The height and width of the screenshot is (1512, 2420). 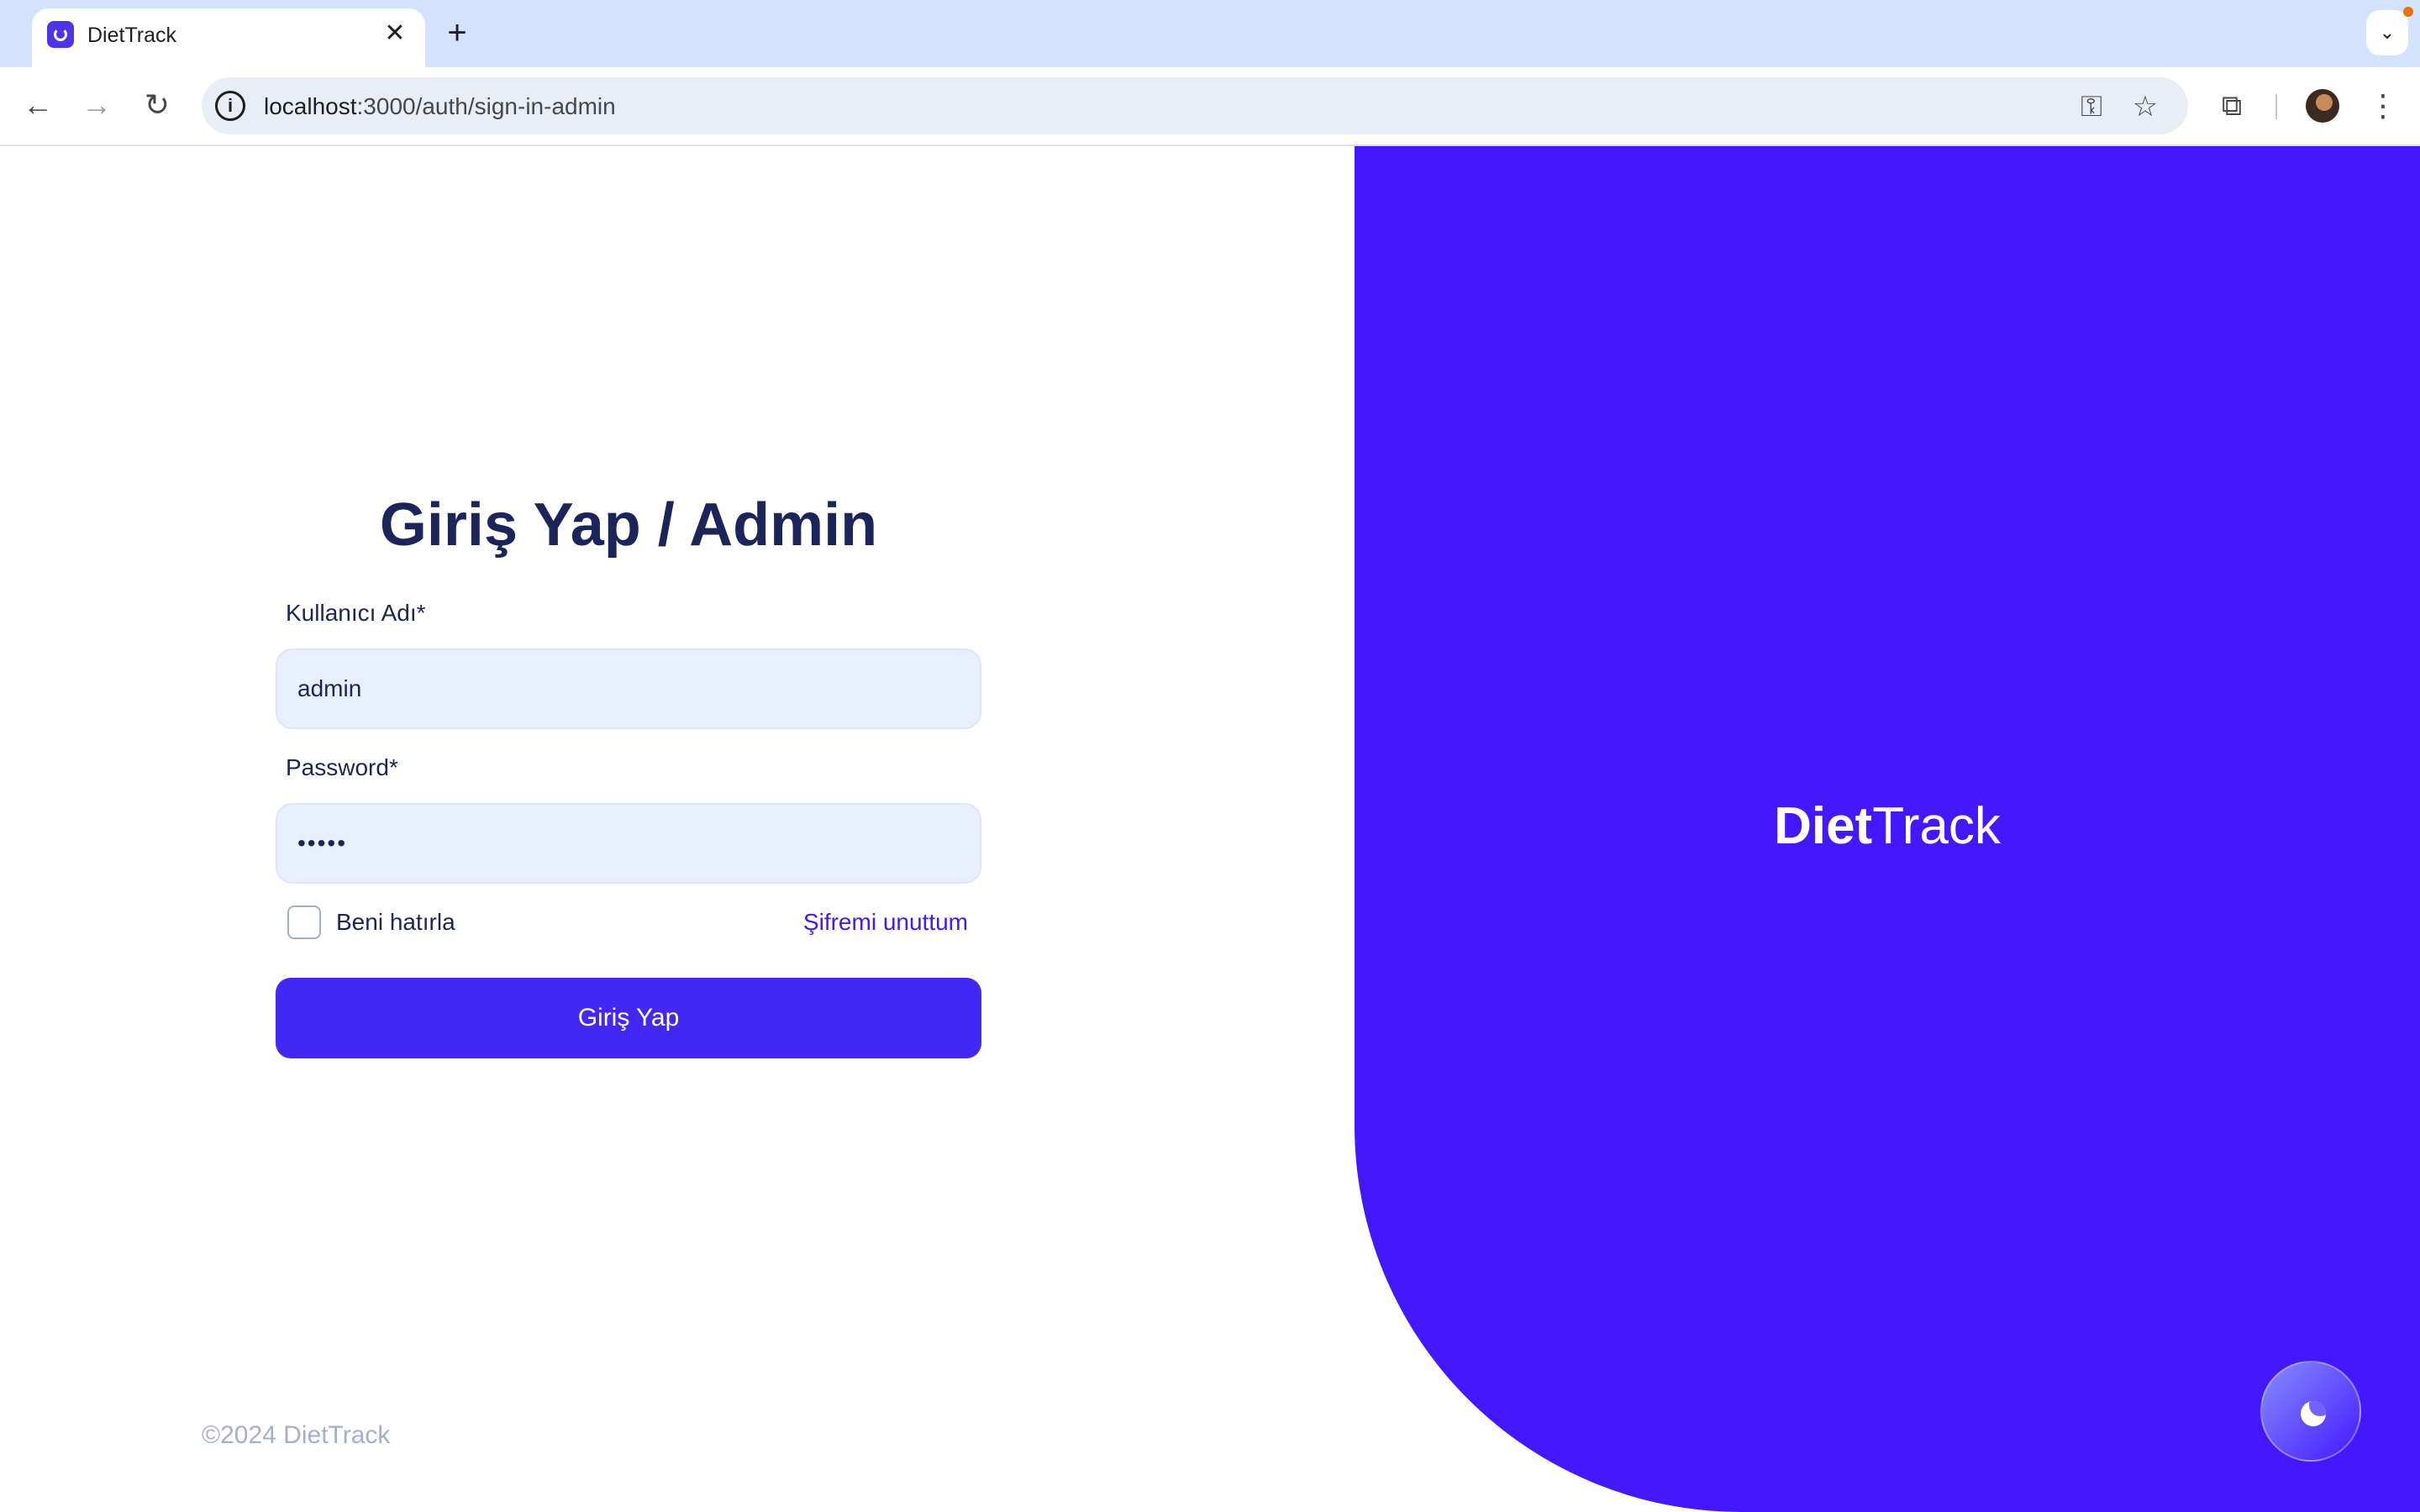 I want to click on url-text: localhost:3000/auth/sign-in-admin, so click(x=440, y=106).